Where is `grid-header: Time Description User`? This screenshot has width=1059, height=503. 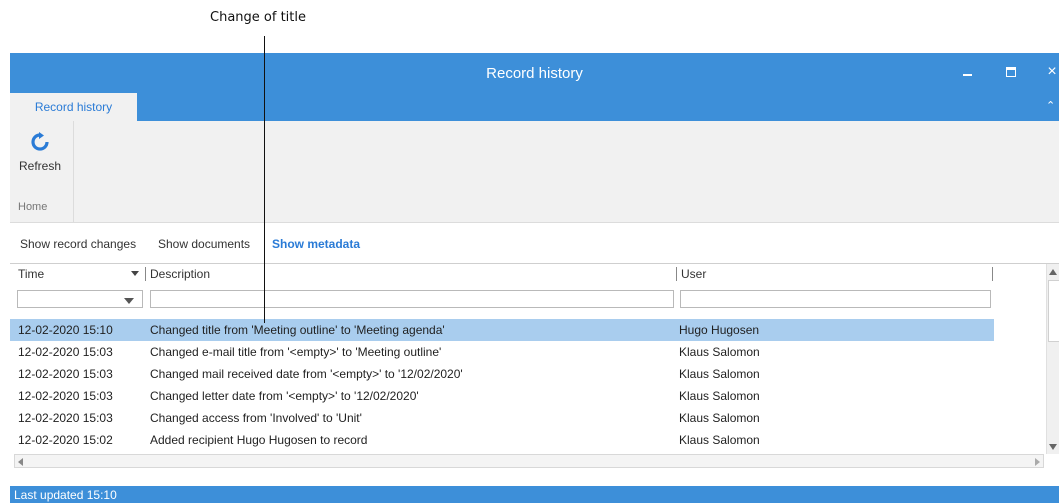 grid-header: Time Description User is located at coordinates (528, 274).